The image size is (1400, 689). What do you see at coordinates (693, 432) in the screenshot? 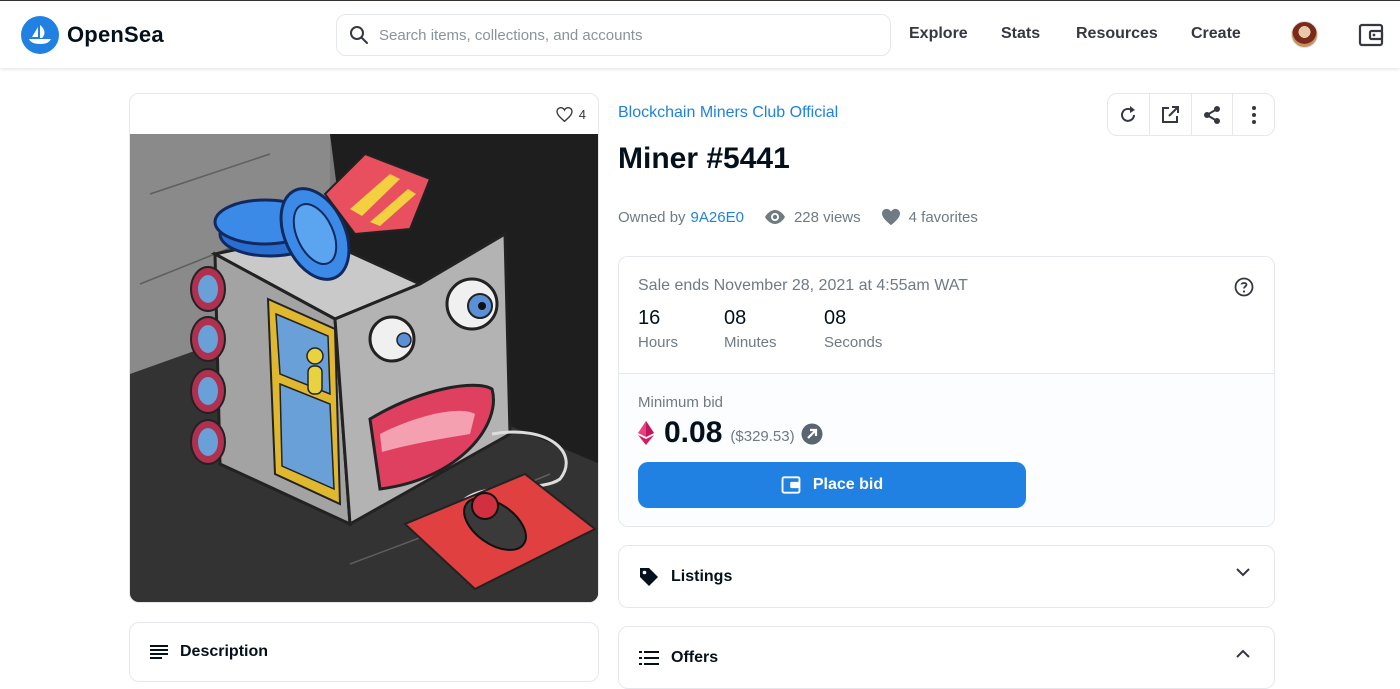
I see `price-value: 0.08` at bounding box center [693, 432].